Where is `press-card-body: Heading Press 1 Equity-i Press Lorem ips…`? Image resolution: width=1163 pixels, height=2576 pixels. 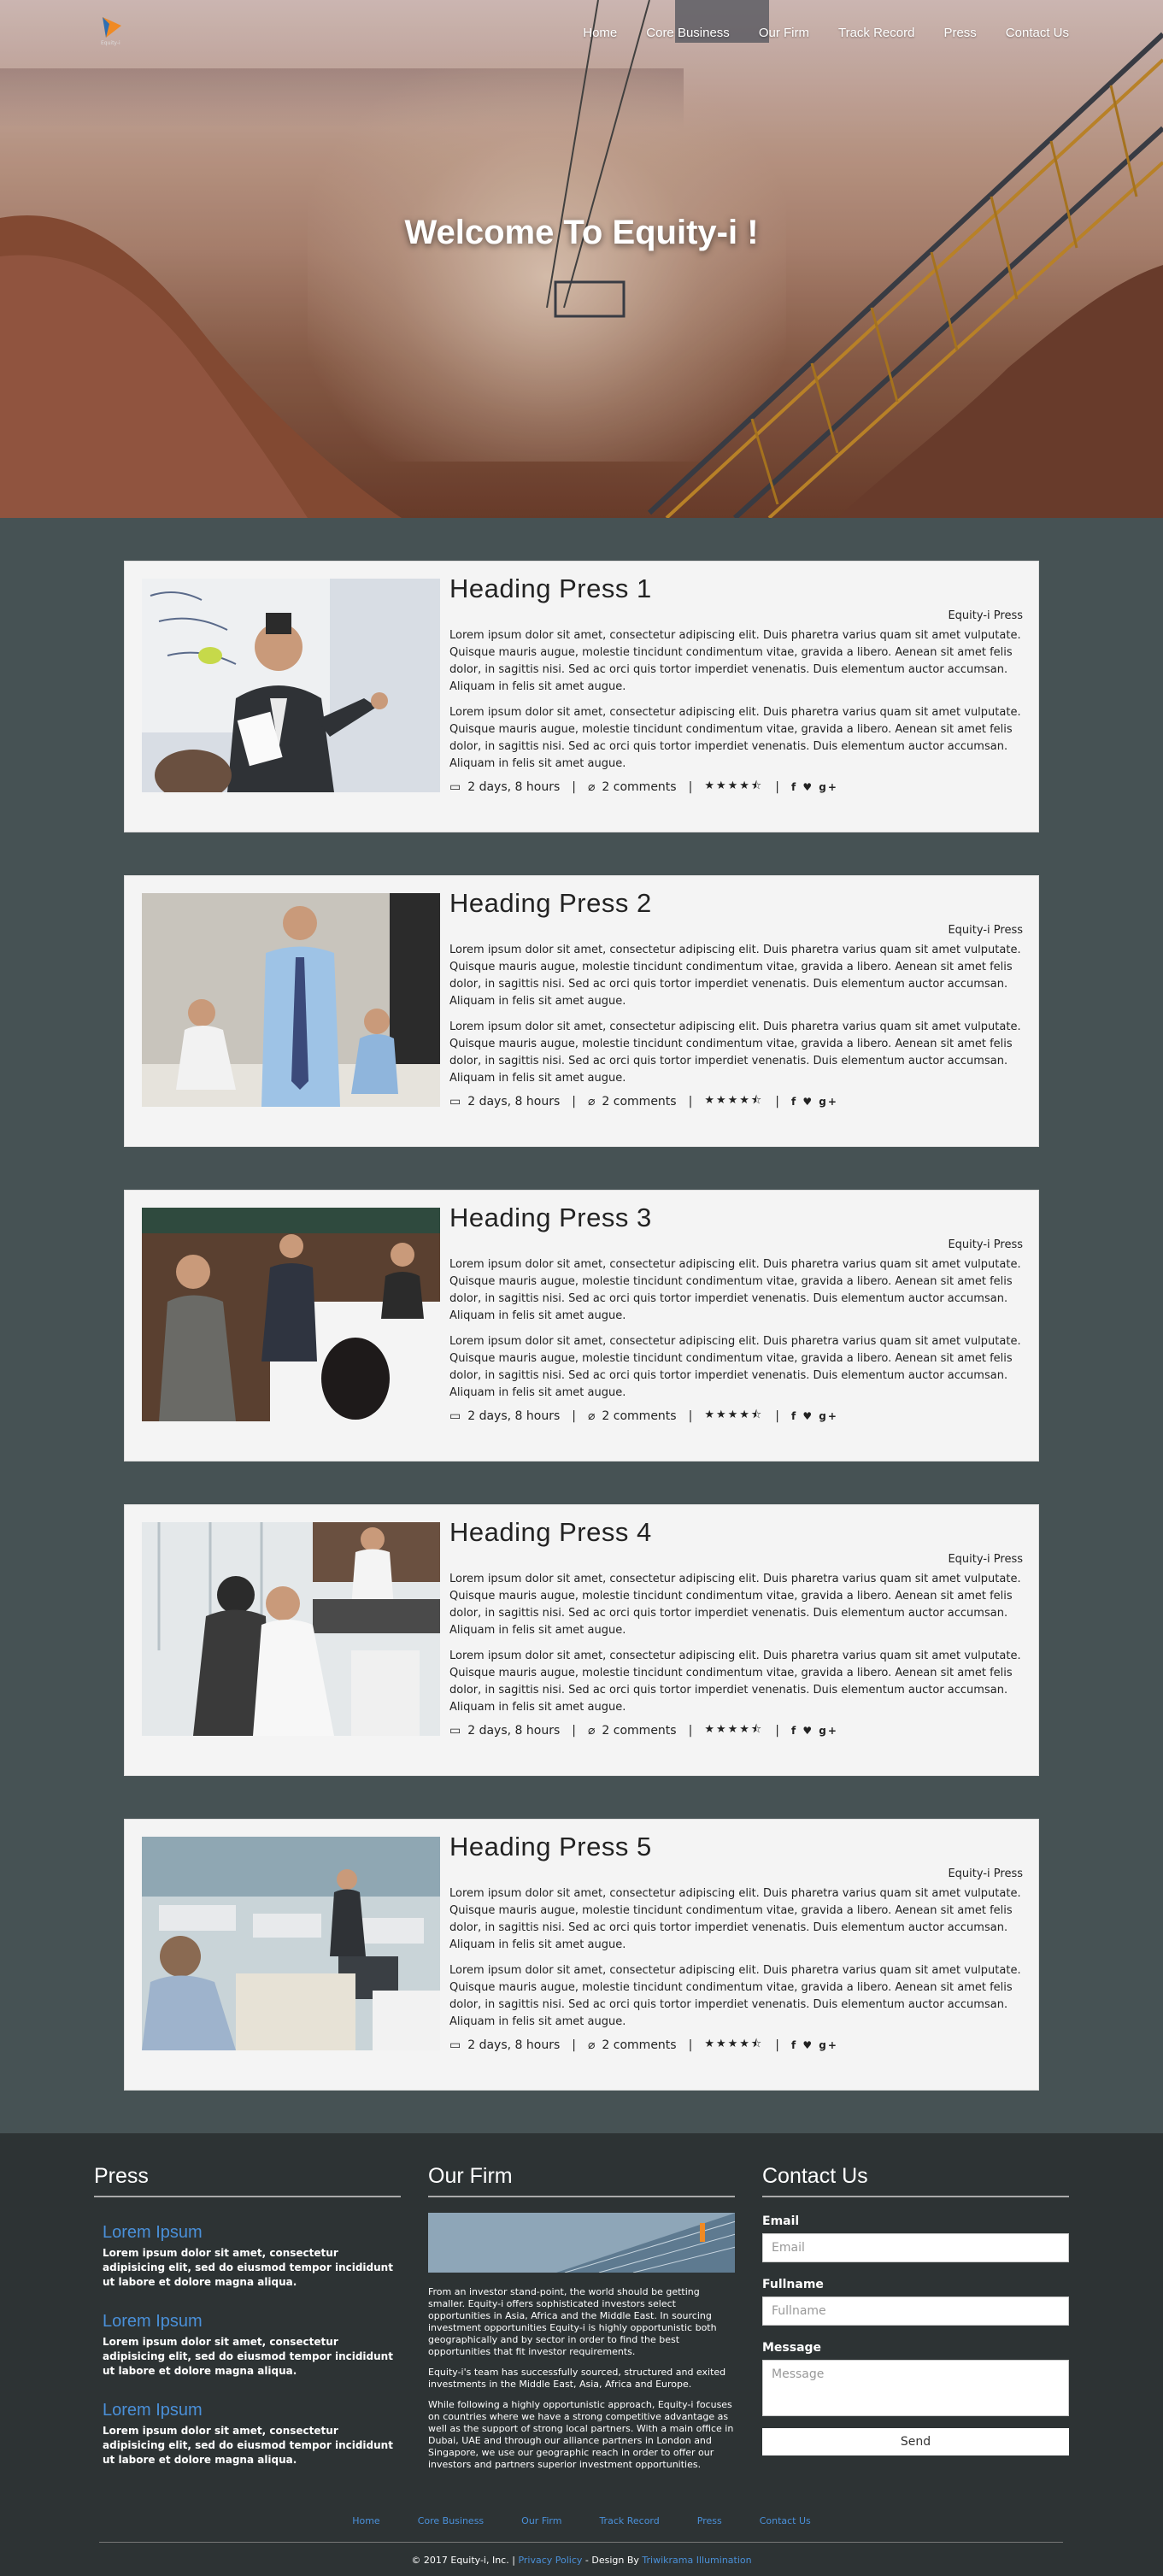 press-card-body: Heading Press 1 Equity-i Press Lorem ips… is located at coordinates (736, 685).